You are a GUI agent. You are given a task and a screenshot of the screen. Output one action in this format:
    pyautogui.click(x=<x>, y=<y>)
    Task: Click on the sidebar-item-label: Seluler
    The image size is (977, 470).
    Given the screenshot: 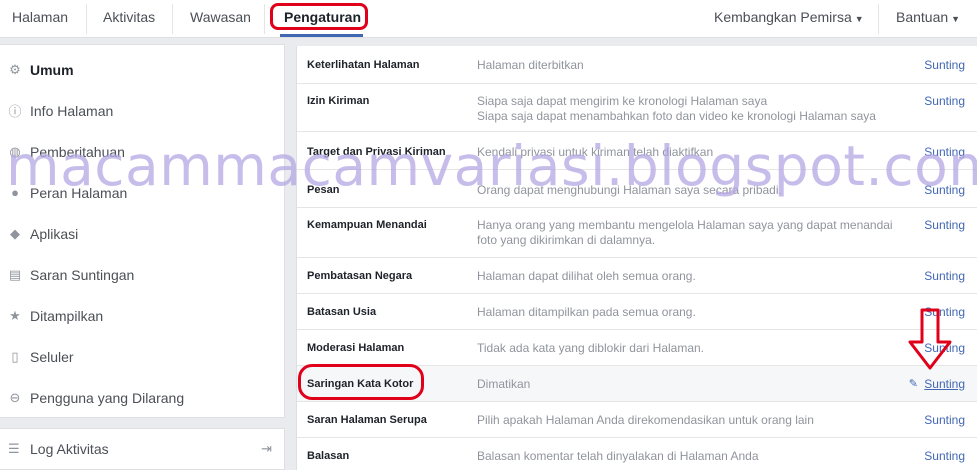 What is the action you would take?
    pyautogui.click(x=52, y=356)
    